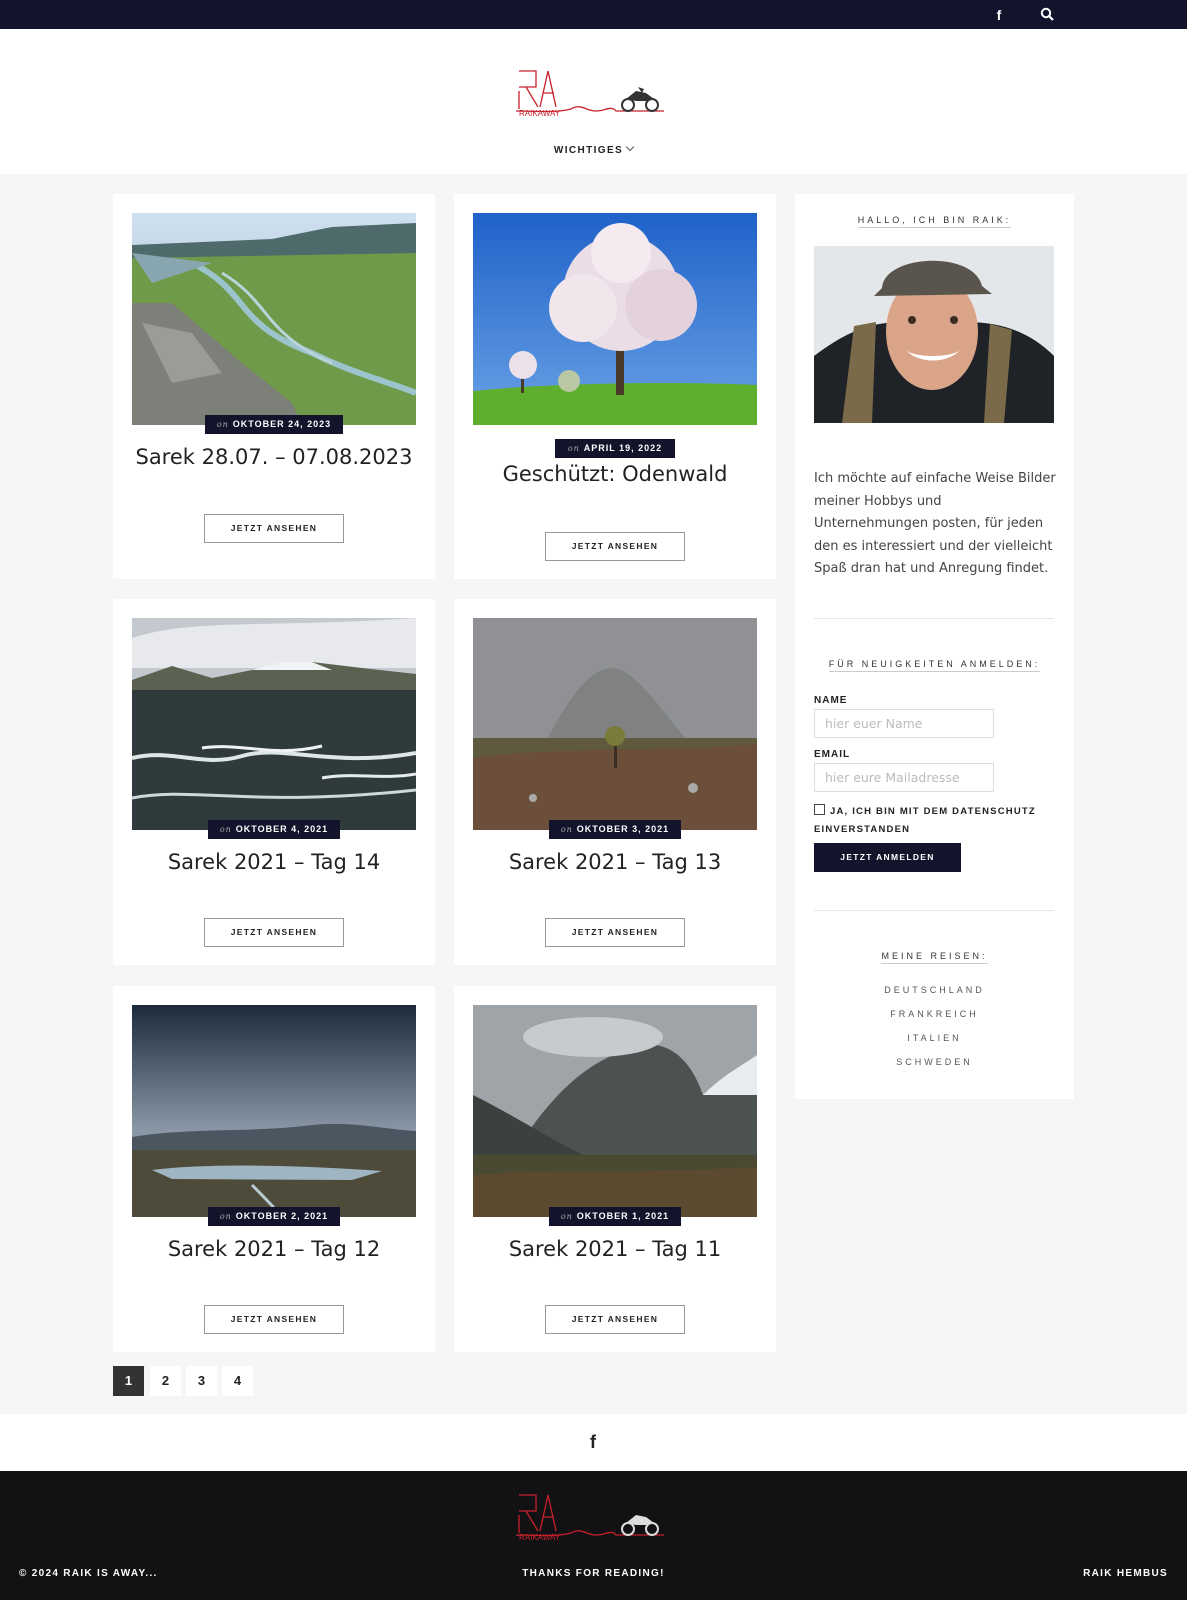  Describe the element at coordinates (128, 1381) in the screenshot. I see `page-1-button: 1` at that location.